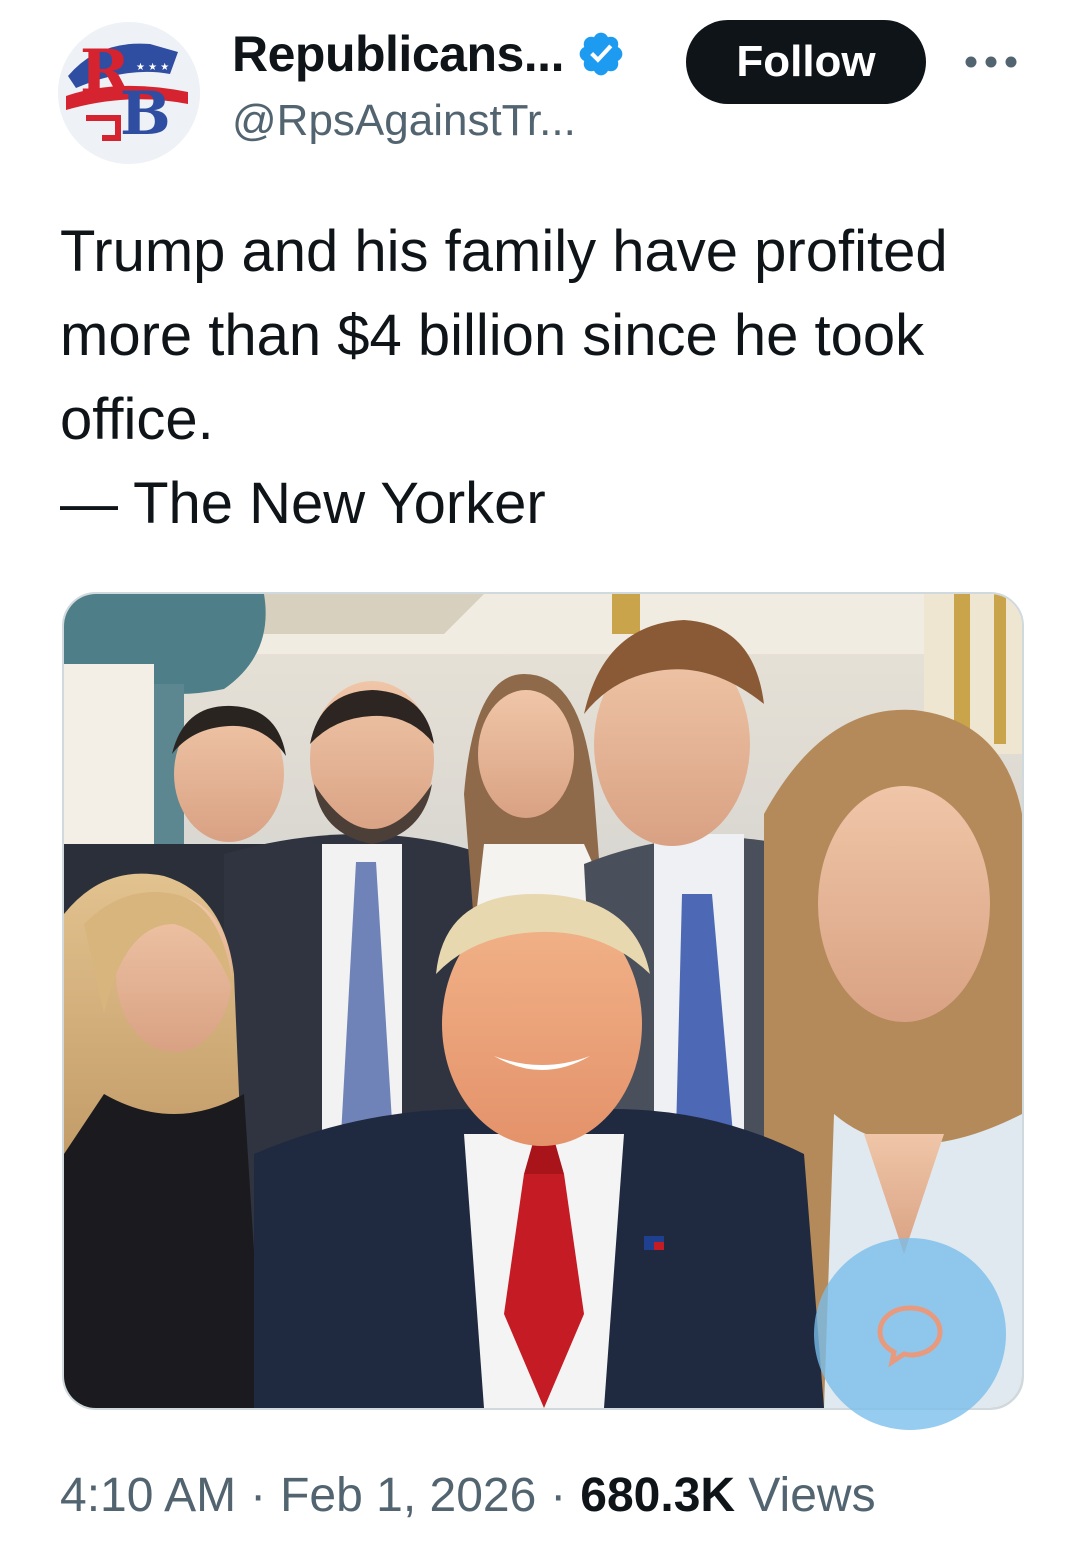 The image size is (1080, 1542). I want to click on chat-bubble-icon, so click(910, 1336).